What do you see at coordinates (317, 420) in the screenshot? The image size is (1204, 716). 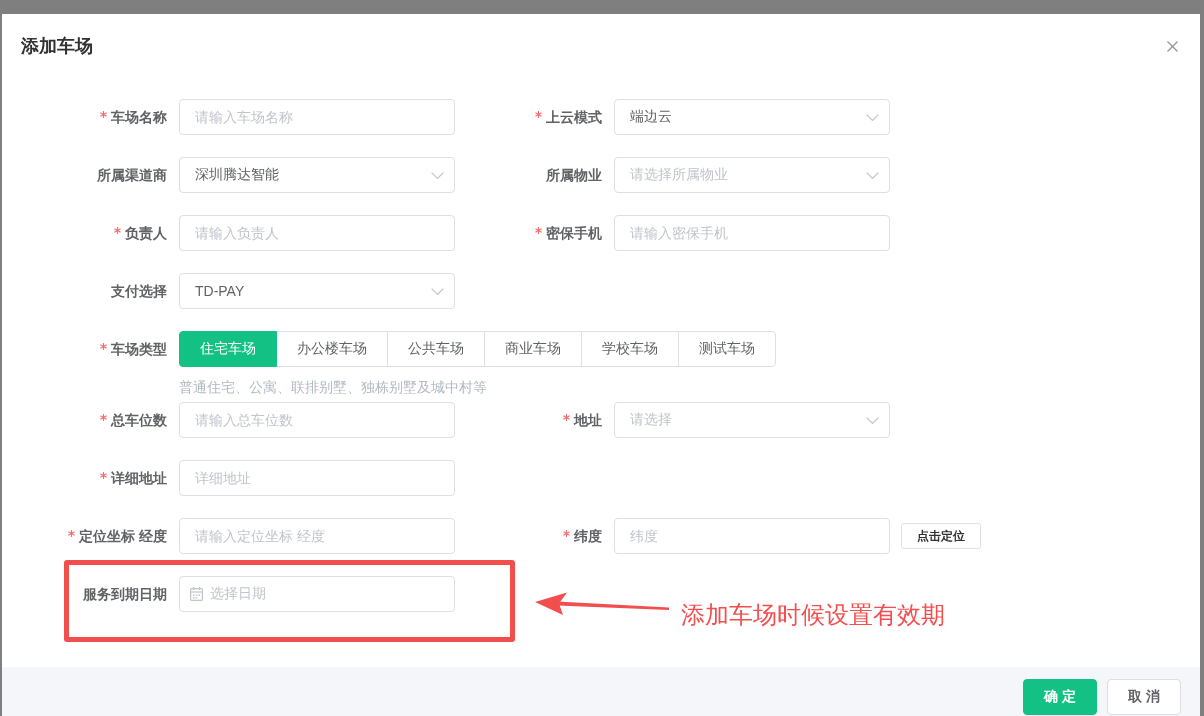 I see `input-field: 请输入总车位数` at bounding box center [317, 420].